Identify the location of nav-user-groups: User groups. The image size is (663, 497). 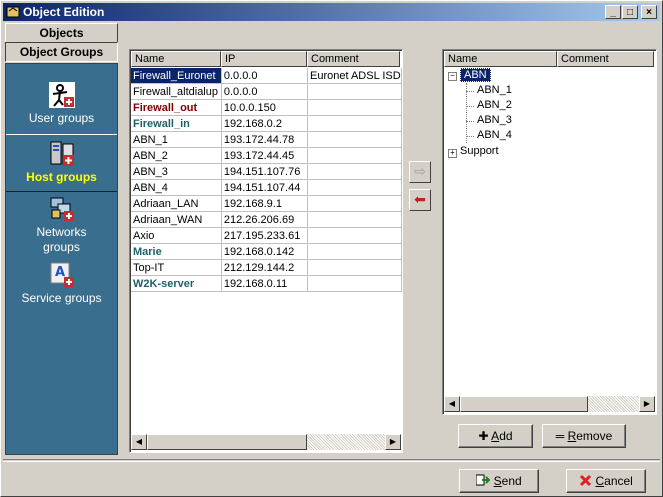
(61, 103).